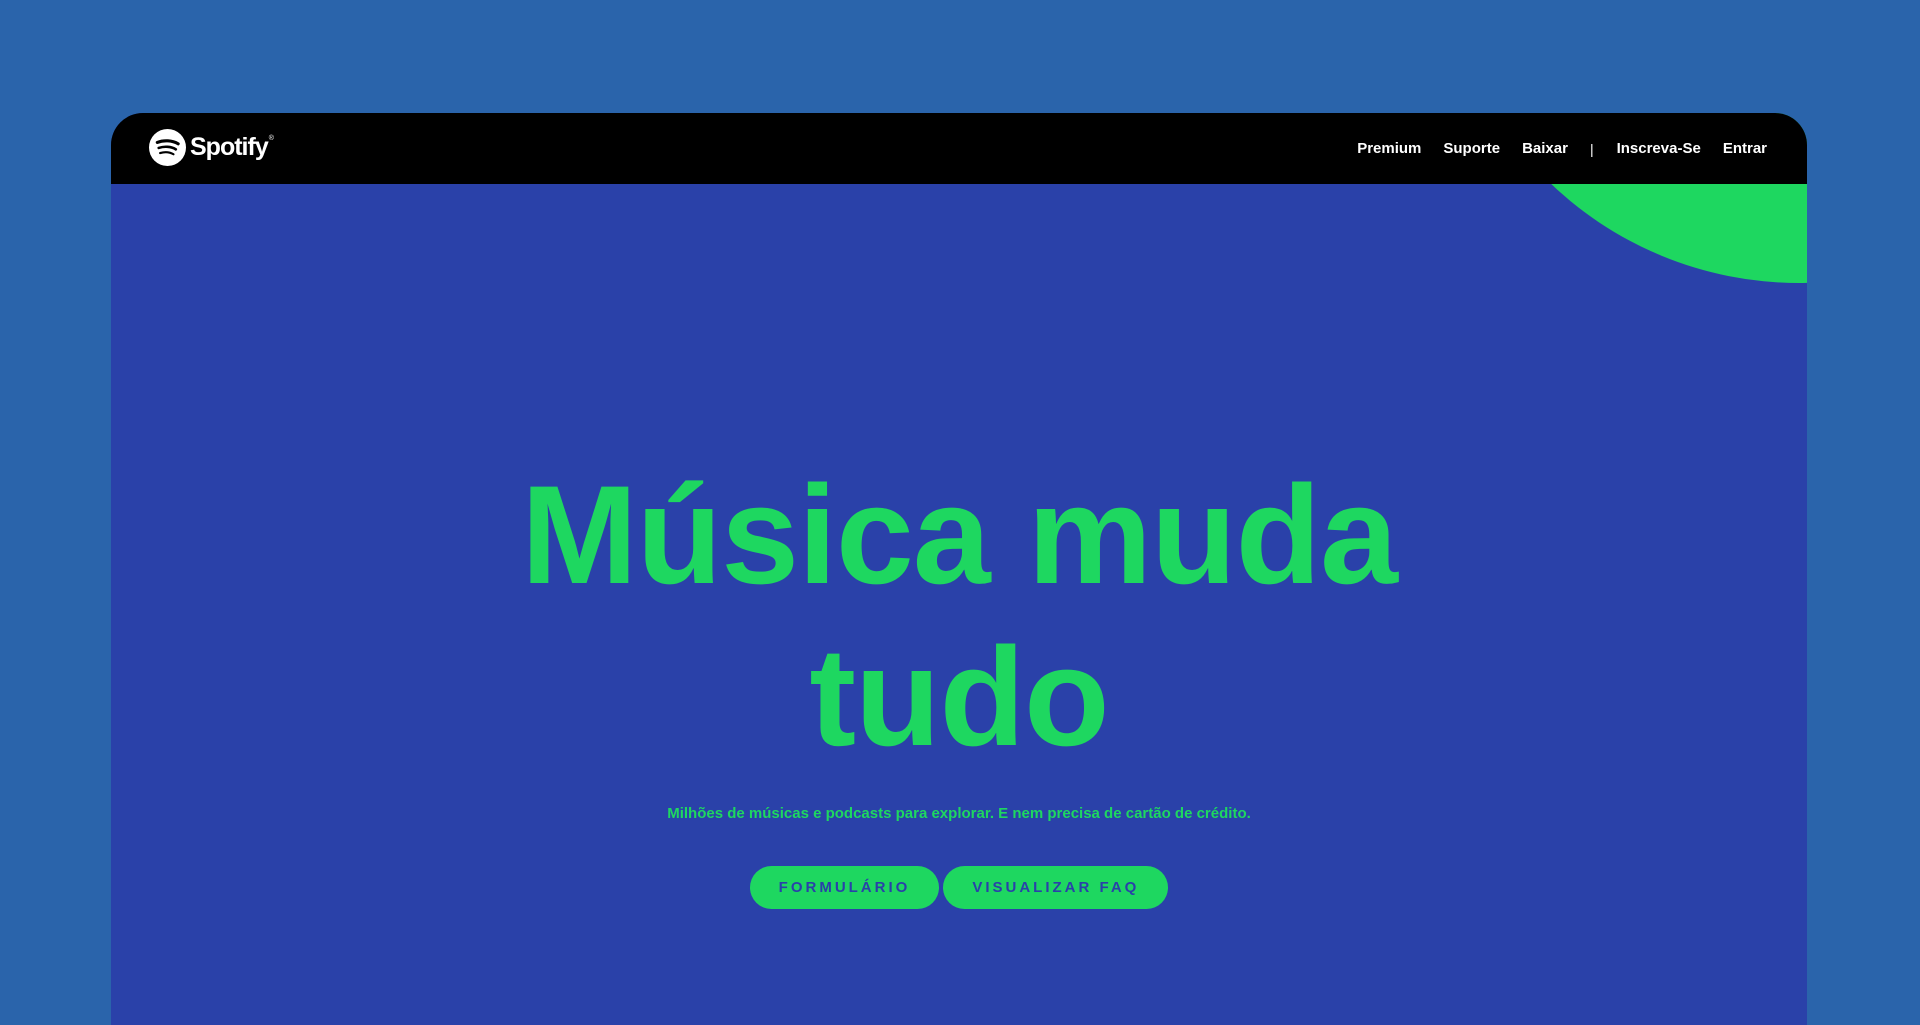 The width and height of the screenshot is (1920, 1025). I want to click on nav-link-baixar: Baixar, so click(1545, 148).